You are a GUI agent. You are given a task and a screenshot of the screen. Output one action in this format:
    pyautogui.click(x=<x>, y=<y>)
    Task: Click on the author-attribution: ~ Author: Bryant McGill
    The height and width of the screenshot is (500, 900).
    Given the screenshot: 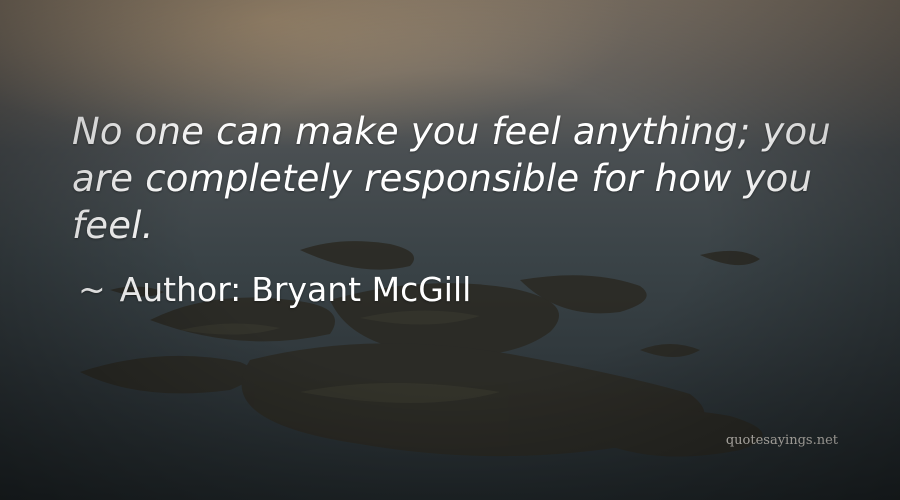 What is the action you would take?
    pyautogui.click(x=274, y=290)
    